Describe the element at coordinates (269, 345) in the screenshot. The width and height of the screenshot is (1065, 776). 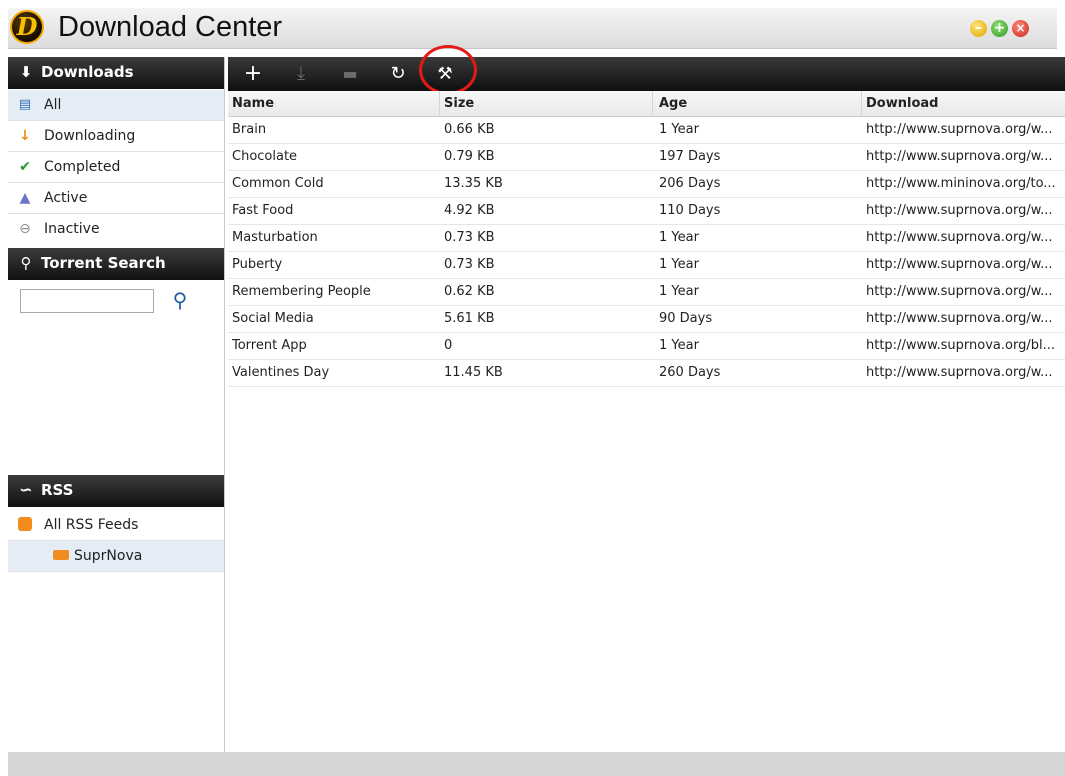
I see `cell-name: Torrent App` at that location.